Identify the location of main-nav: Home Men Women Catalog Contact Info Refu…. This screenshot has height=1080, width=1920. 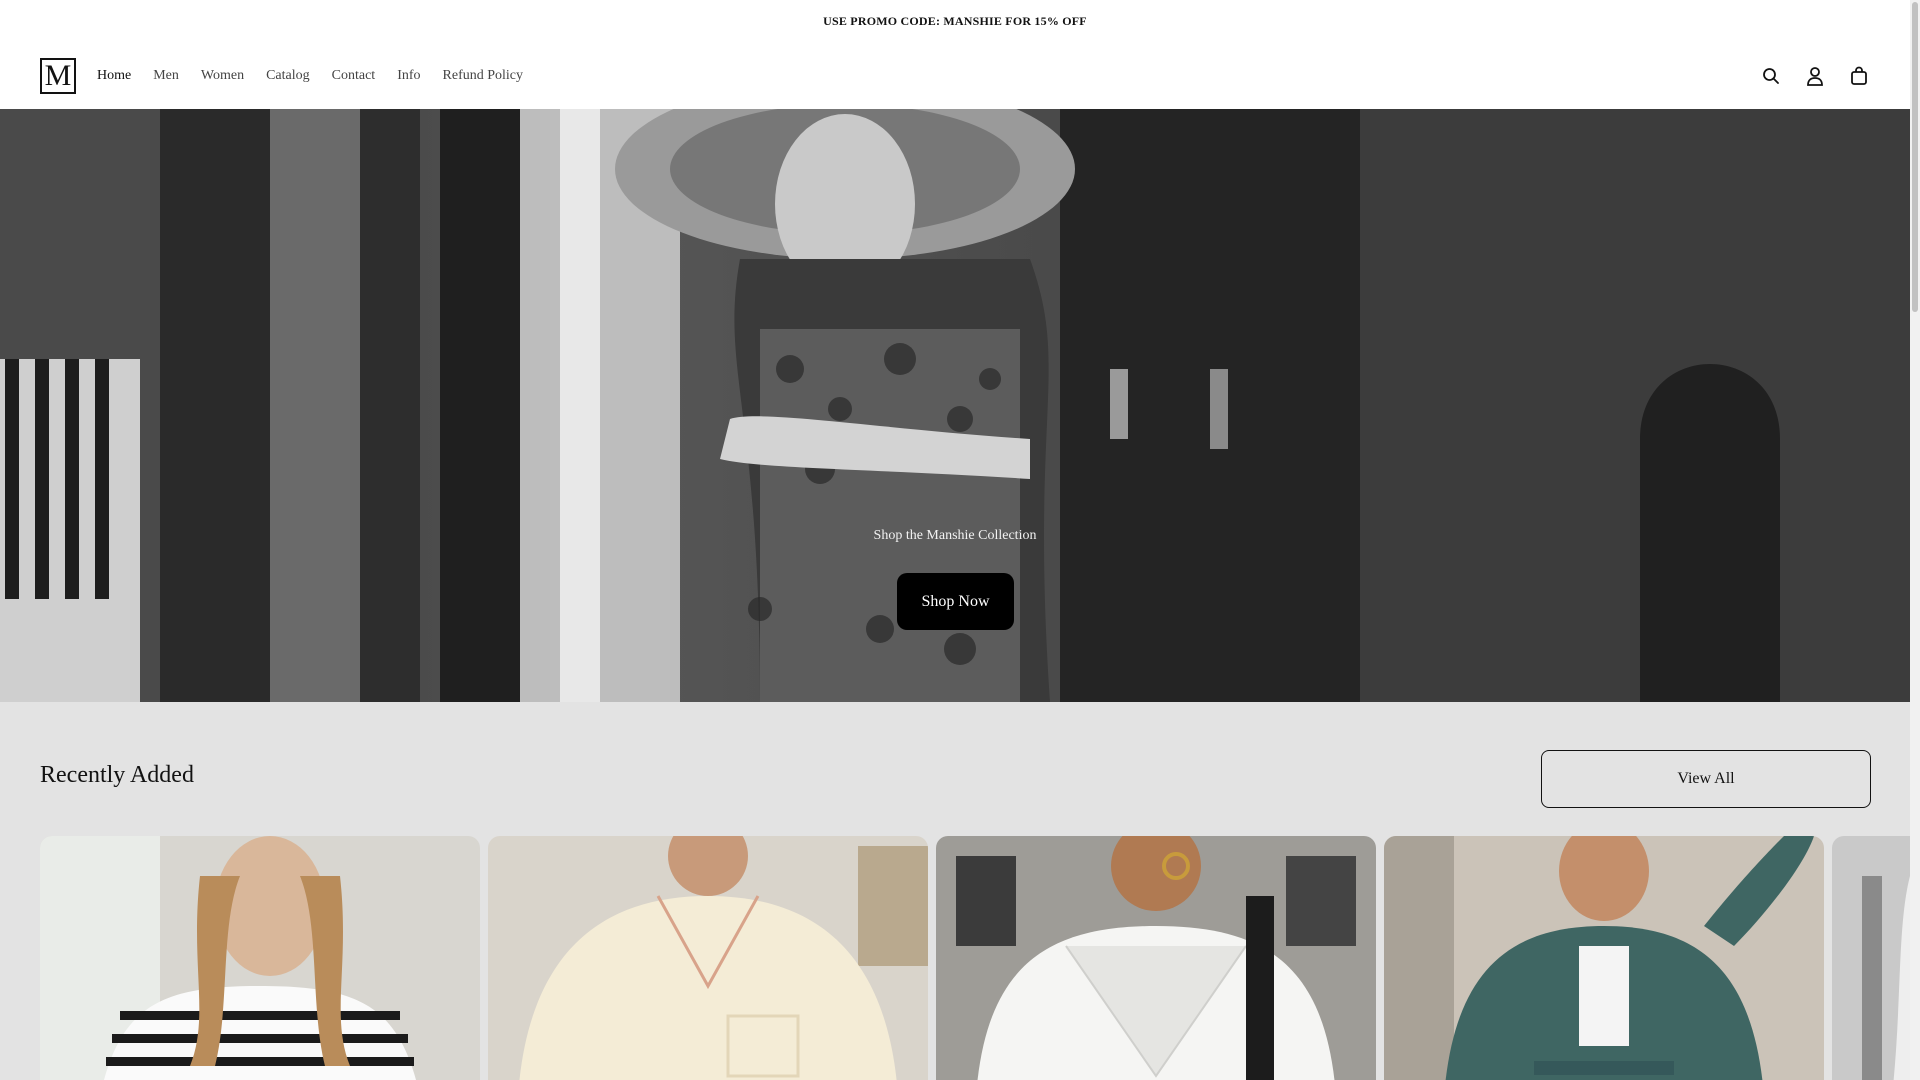
(321, 75).